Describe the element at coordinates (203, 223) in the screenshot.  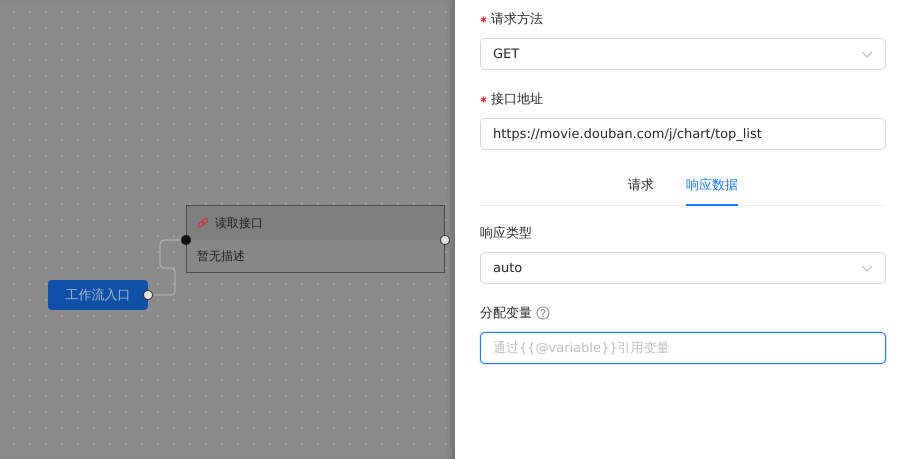
I see `link-icon` at that location.